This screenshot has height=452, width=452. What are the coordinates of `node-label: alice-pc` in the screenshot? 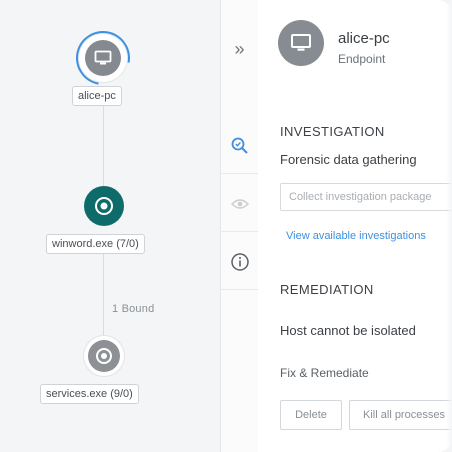 It's located at (97, 96).